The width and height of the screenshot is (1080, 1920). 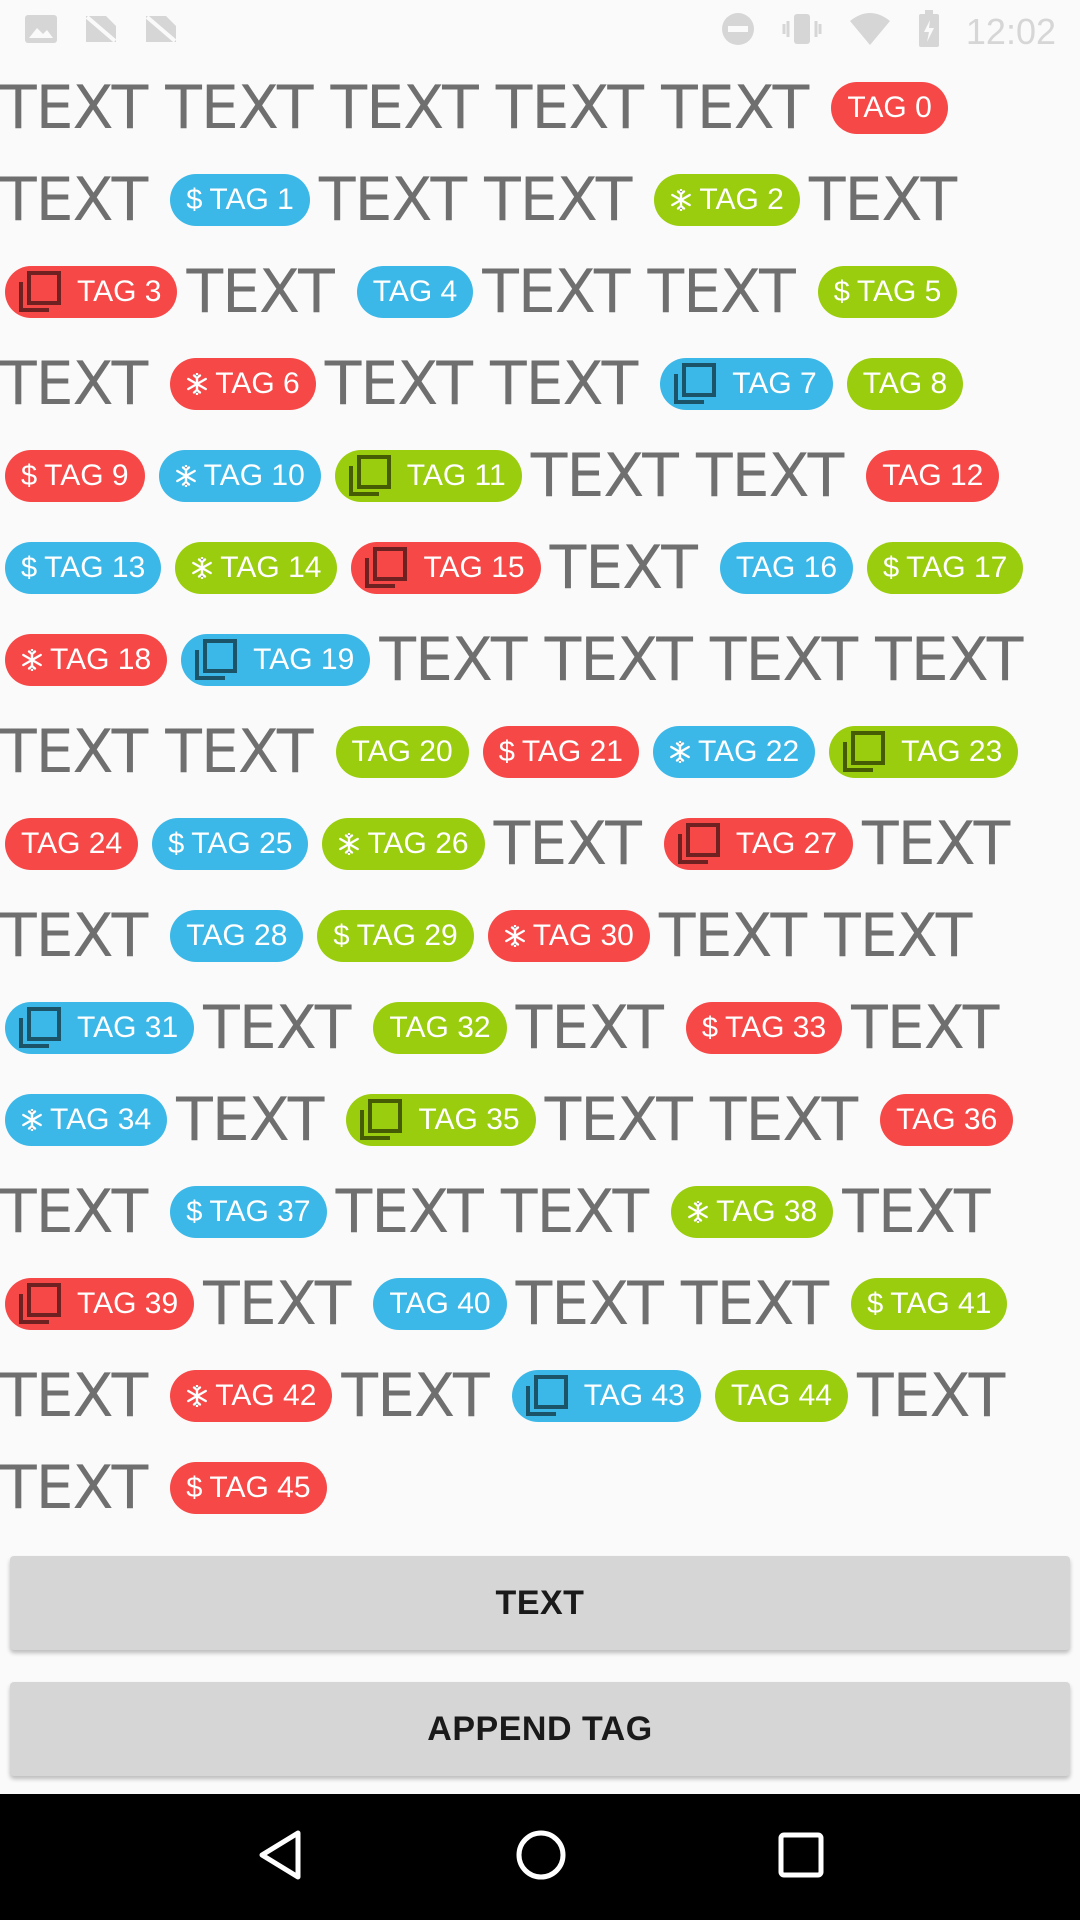 I want to click on tag-chip: TAG 22, so click(x=734, y=752).